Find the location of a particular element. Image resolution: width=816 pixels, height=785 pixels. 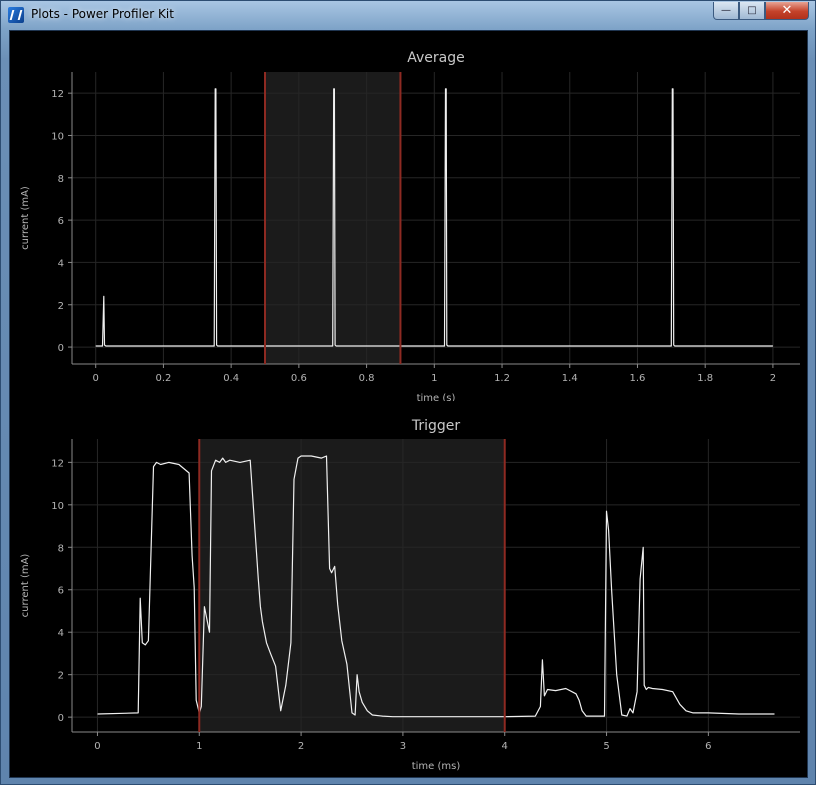

x-tick-label: 6 is located at coordinates (708, 746).